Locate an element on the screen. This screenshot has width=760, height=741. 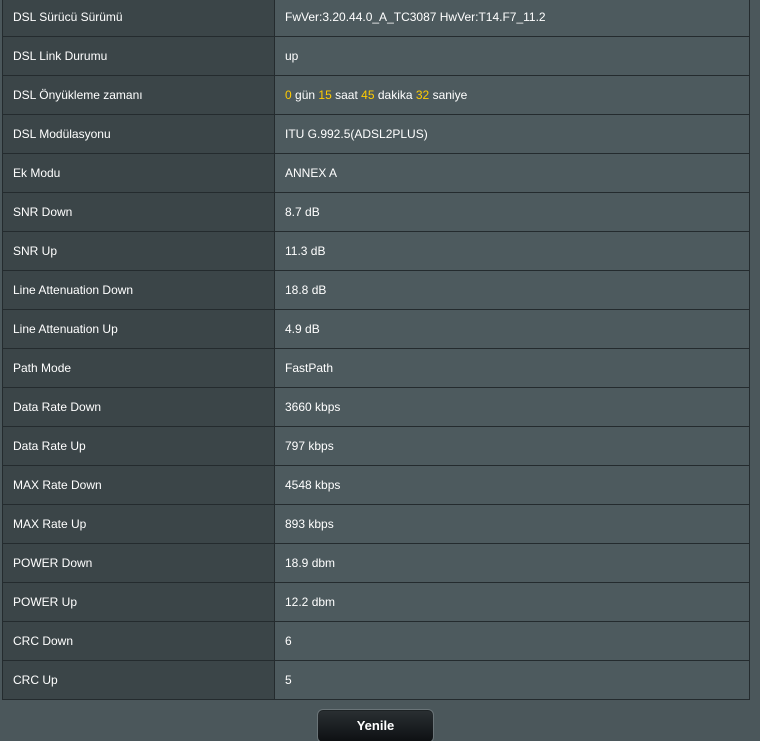
table-row: DSL Link Durumu up is located at coordinates (376, 56).